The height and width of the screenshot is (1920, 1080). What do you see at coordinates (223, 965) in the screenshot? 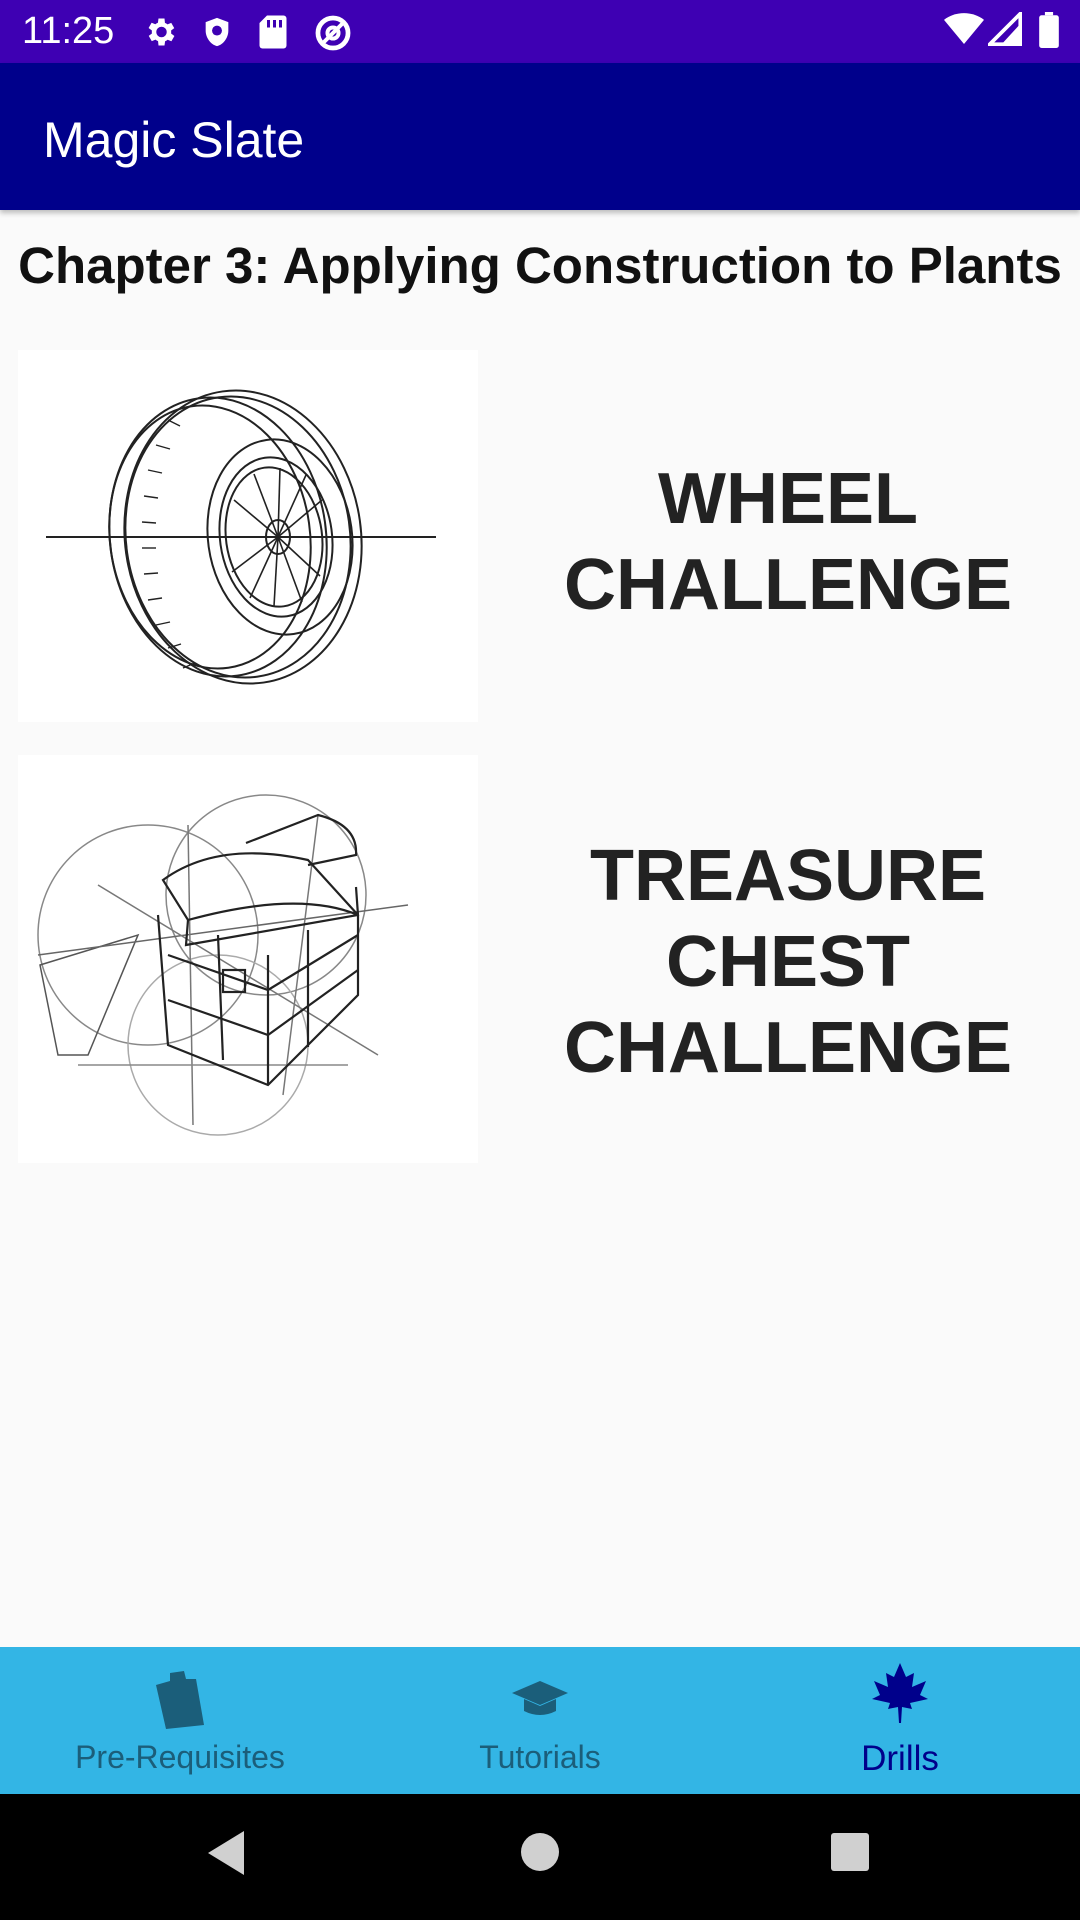
I see `treasure-chest-sketch` at bounding box center [223, 965].